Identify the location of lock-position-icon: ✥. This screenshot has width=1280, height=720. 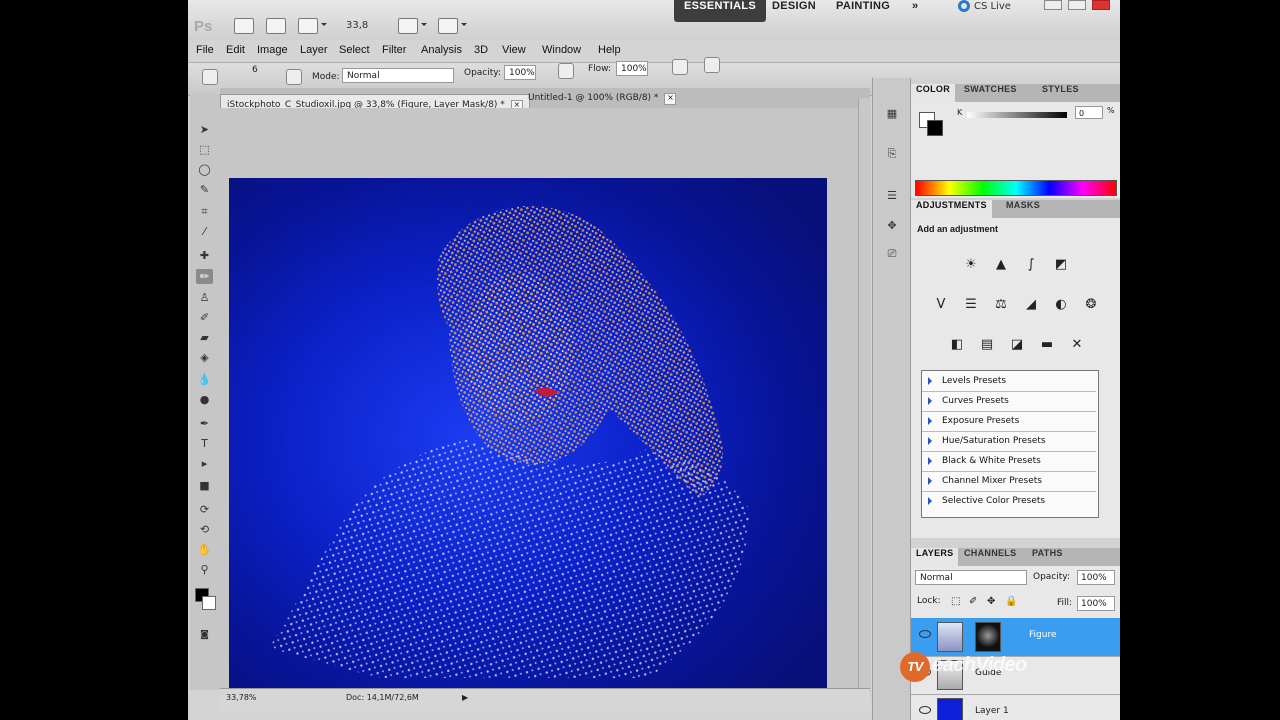
(991, 601).